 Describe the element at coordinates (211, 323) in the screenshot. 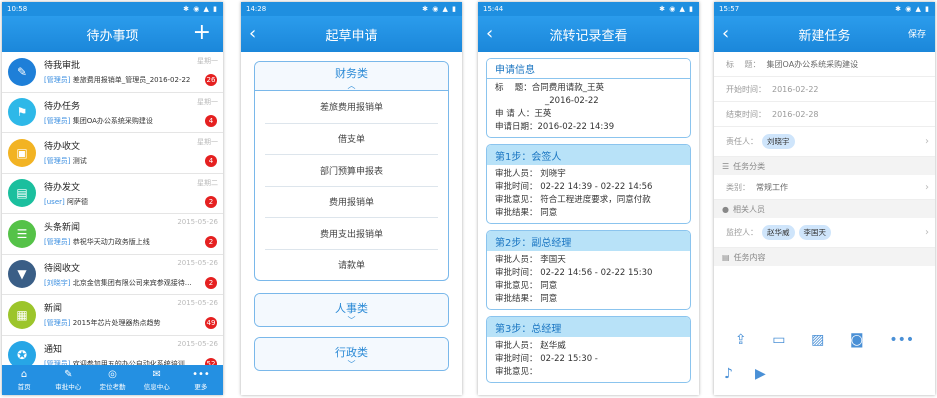

I see `count-badge: 49` at that location.